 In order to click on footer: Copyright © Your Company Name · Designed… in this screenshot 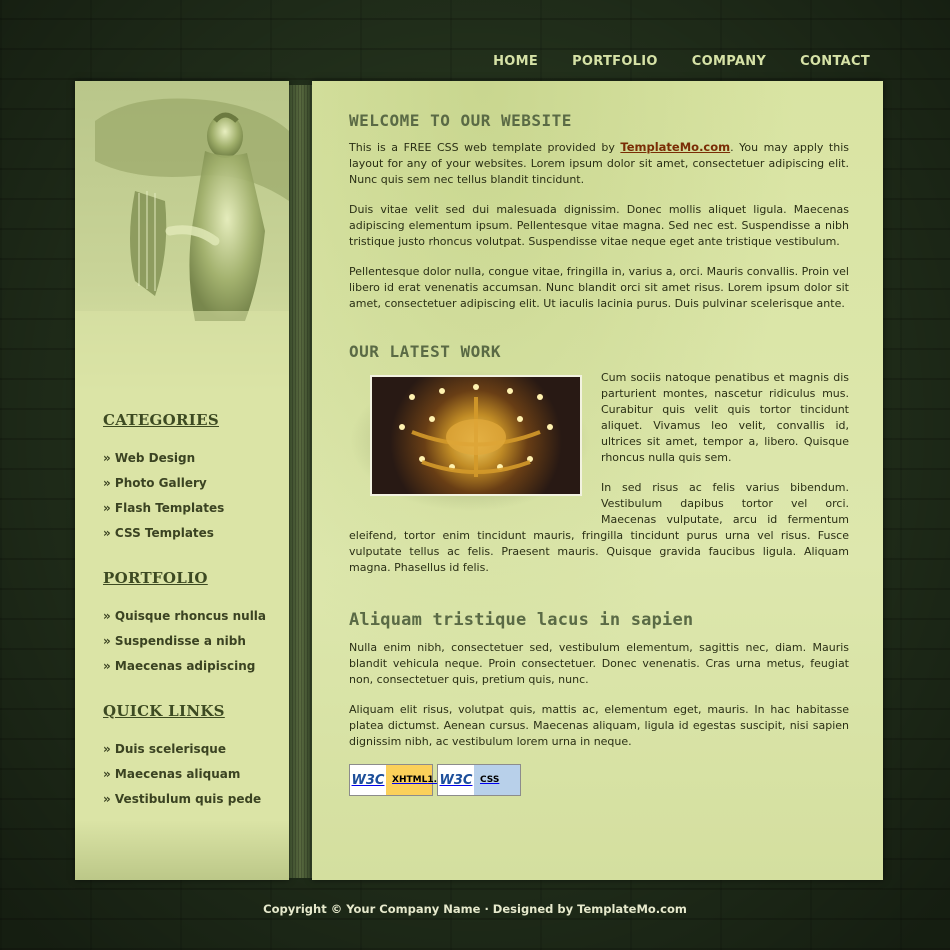, I will do `click(475, 909)`.